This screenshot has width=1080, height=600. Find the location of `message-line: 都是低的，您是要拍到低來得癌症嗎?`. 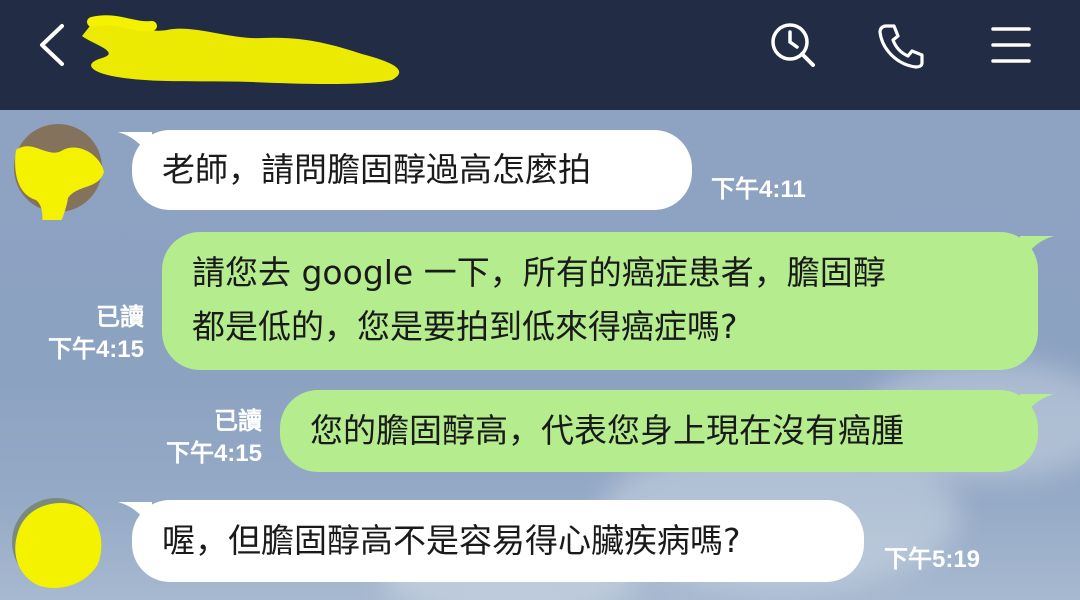

message-line: 都是低的，您是要拍到低來得癌症嗎? is located at coordinates (465, 326).